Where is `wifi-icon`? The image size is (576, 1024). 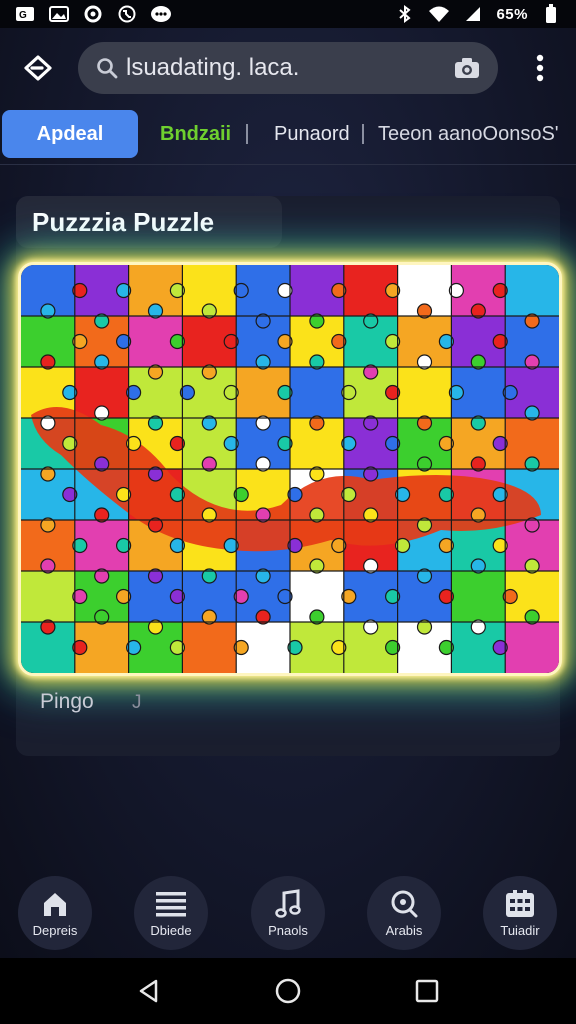 wifi-icon is located at coordinates (439, 14).